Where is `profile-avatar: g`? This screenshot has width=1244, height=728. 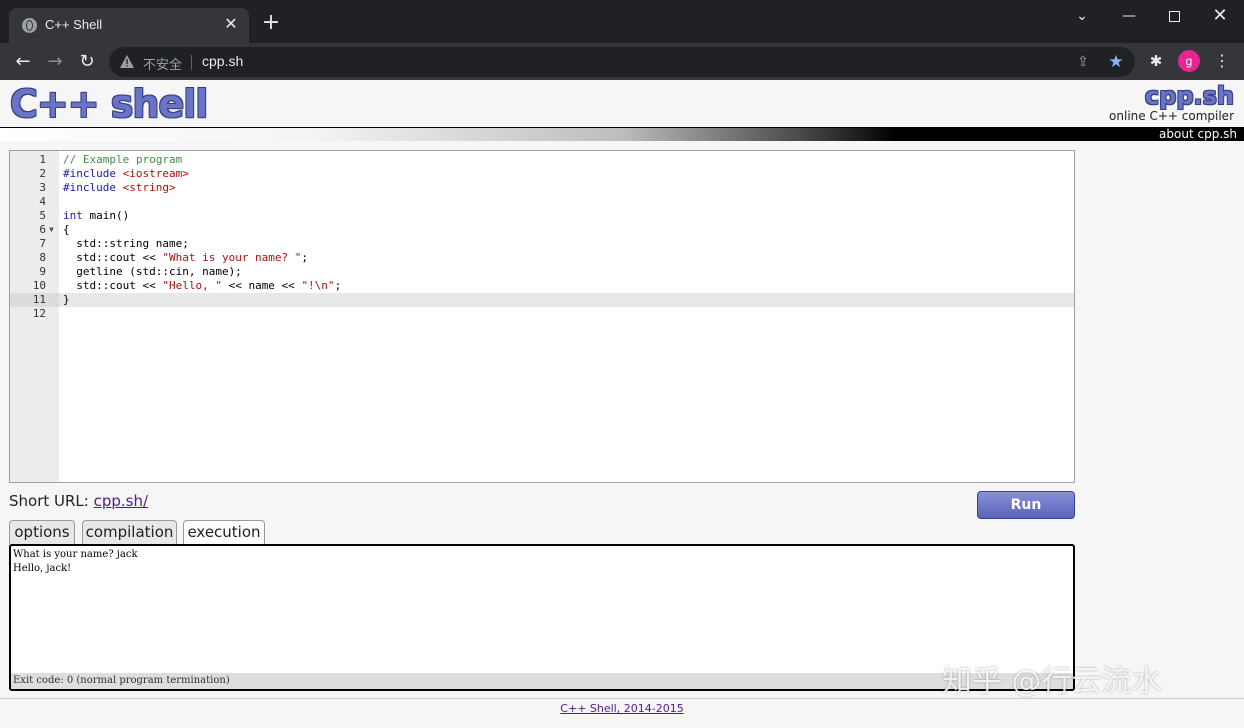 profile-avatar: g is located at coordinates (1189, 61).